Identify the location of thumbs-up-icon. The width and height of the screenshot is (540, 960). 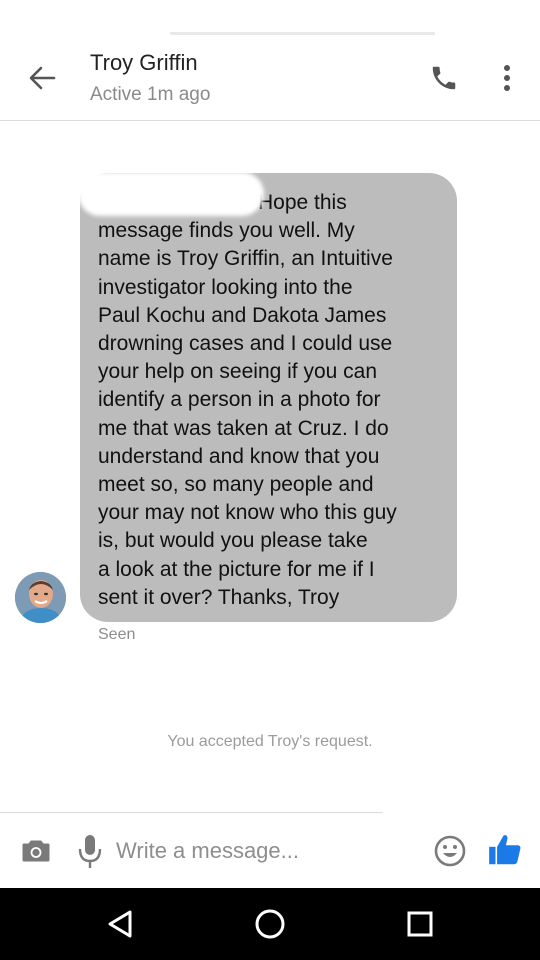
(505, 850).